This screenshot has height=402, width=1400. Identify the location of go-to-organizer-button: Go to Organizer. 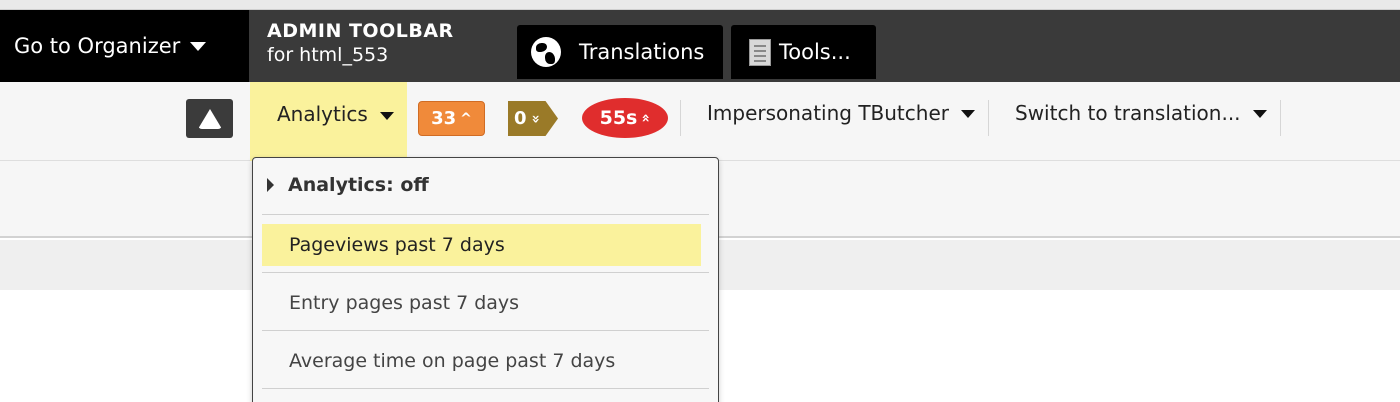
(124, 46).